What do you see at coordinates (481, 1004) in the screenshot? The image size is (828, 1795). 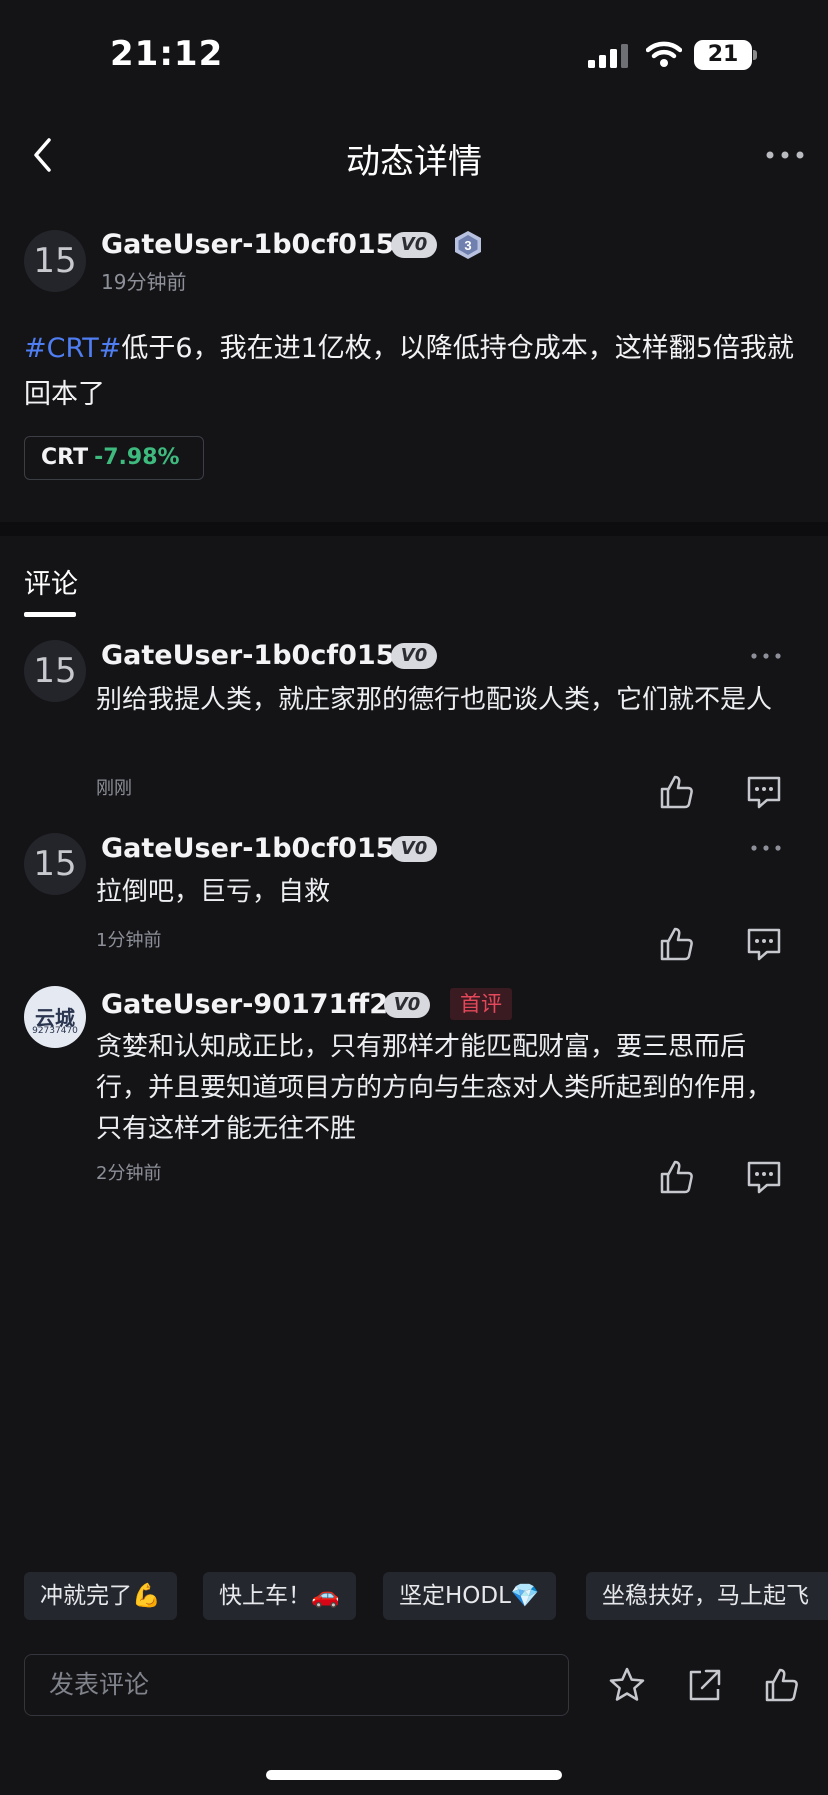 I see `first-comment-badge: 首评` at bounding box center [481, 1004].